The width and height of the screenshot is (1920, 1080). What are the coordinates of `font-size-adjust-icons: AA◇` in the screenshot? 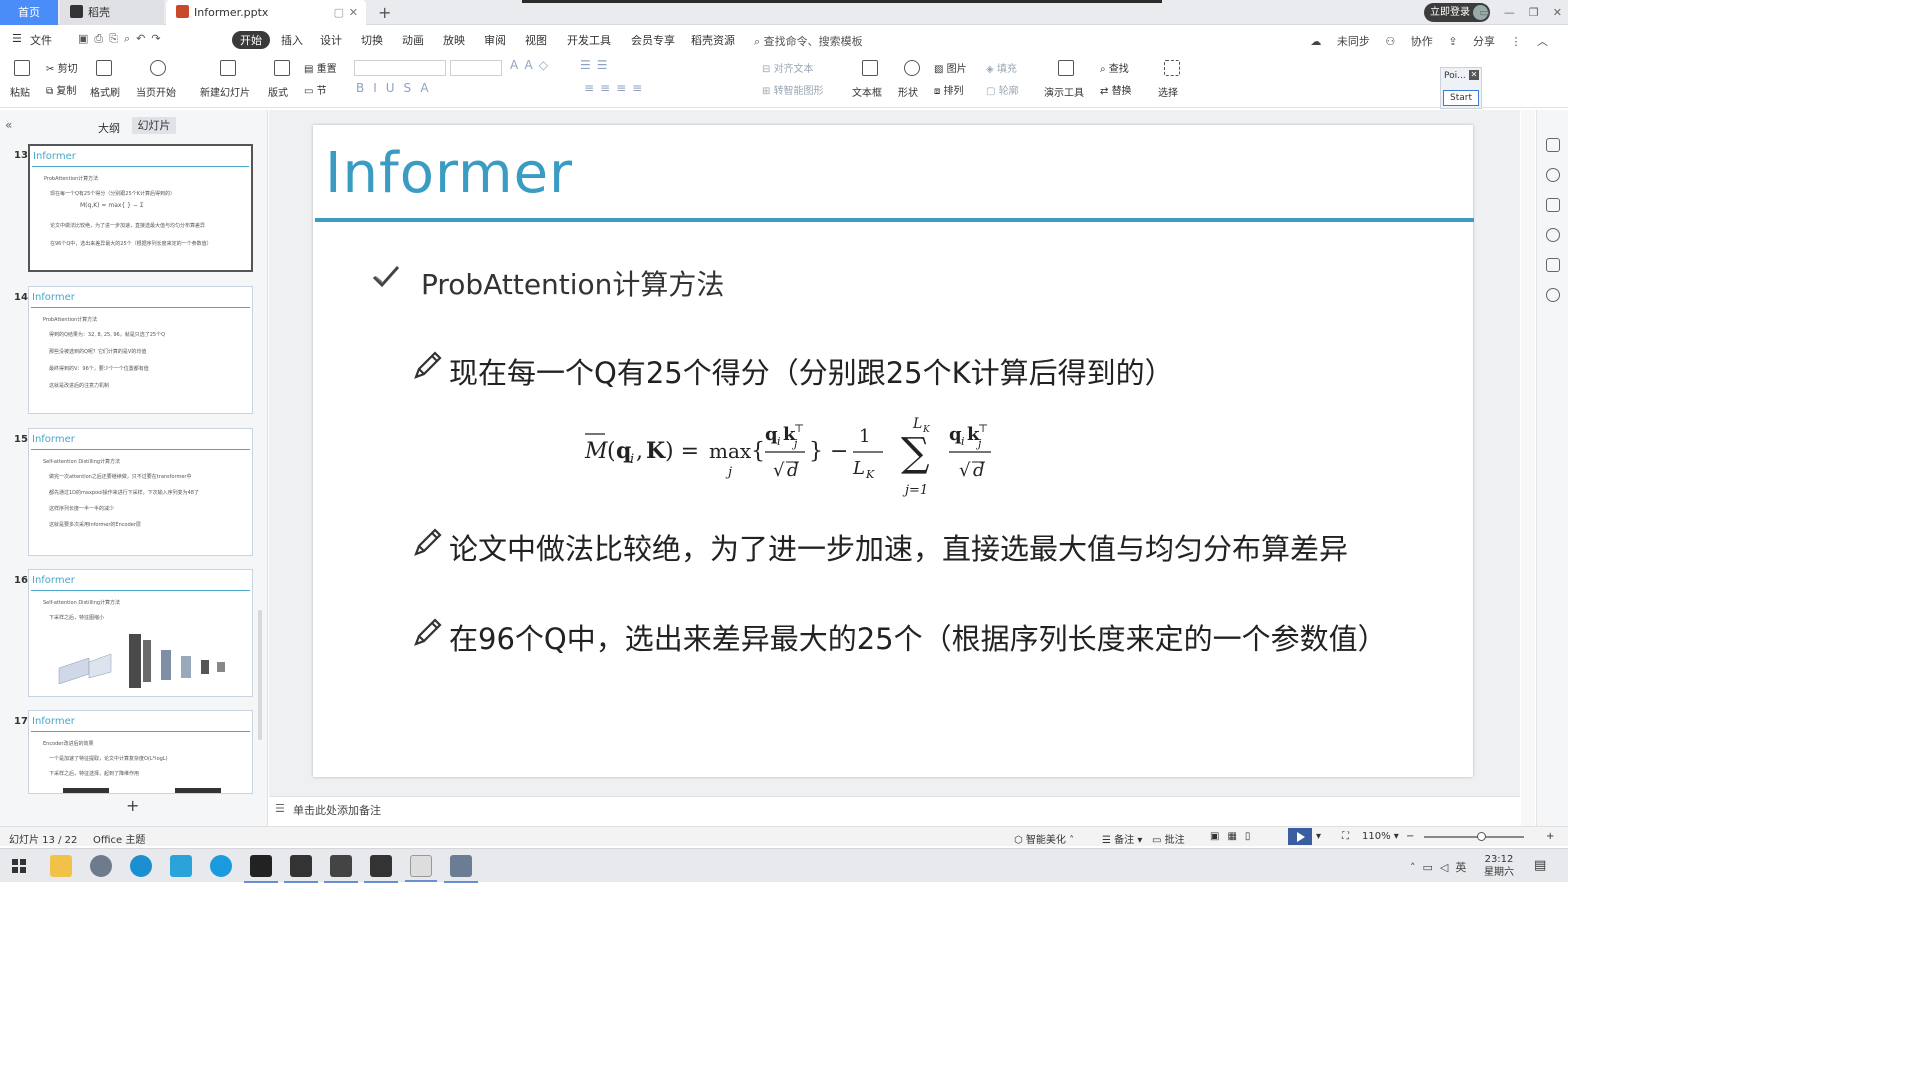 It's located at (532, 65).